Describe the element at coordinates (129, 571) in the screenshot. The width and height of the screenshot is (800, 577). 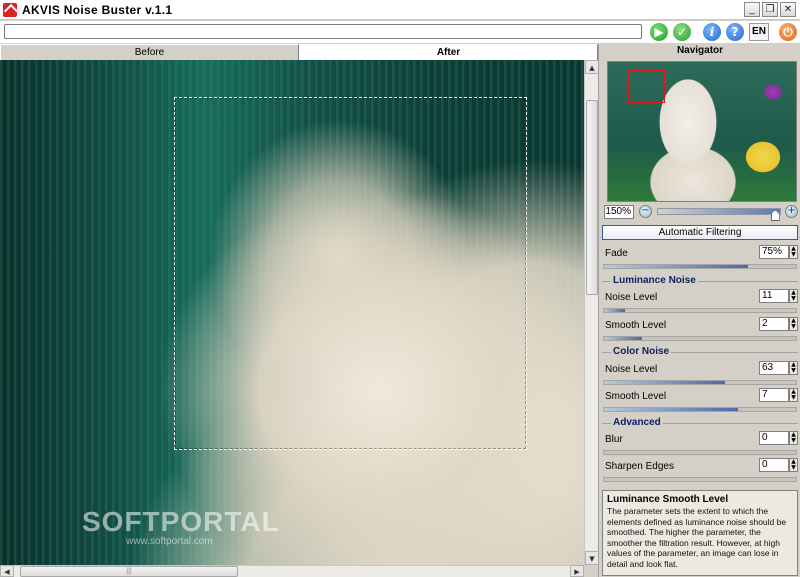
I see `horizontal-scroll-thumb: |||` at that location.